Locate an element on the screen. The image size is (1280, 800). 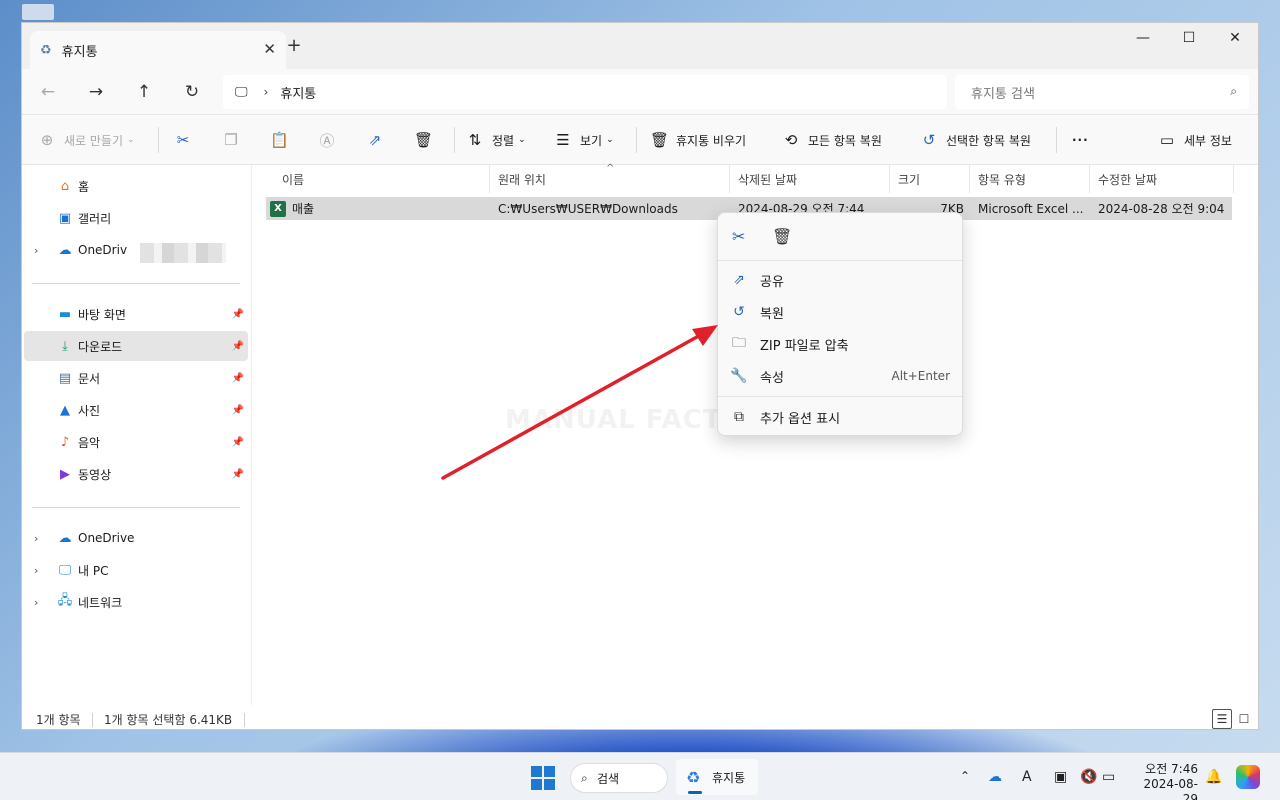
video-icon: ▶ is located at coordinates (65, 474).